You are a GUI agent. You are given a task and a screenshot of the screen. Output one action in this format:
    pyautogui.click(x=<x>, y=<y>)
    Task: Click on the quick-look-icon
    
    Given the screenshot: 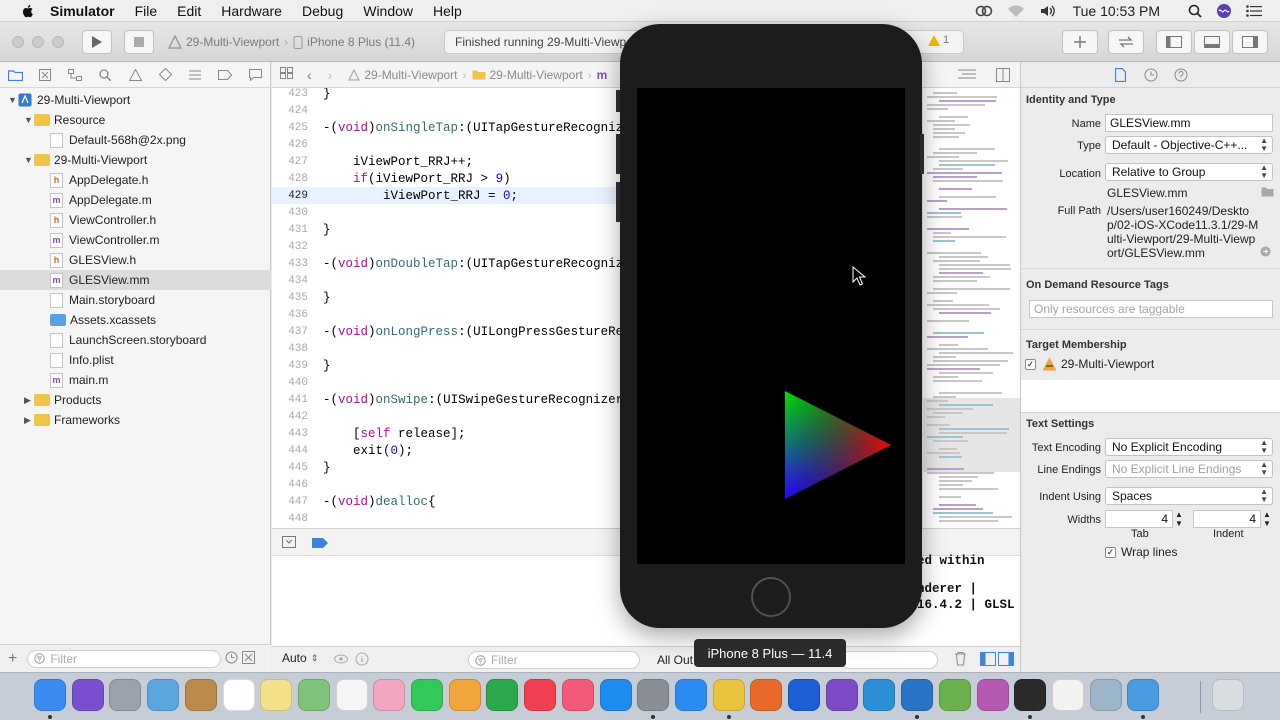 What is the action you would take?
    pyautogui.click(x=341, y=660)
    